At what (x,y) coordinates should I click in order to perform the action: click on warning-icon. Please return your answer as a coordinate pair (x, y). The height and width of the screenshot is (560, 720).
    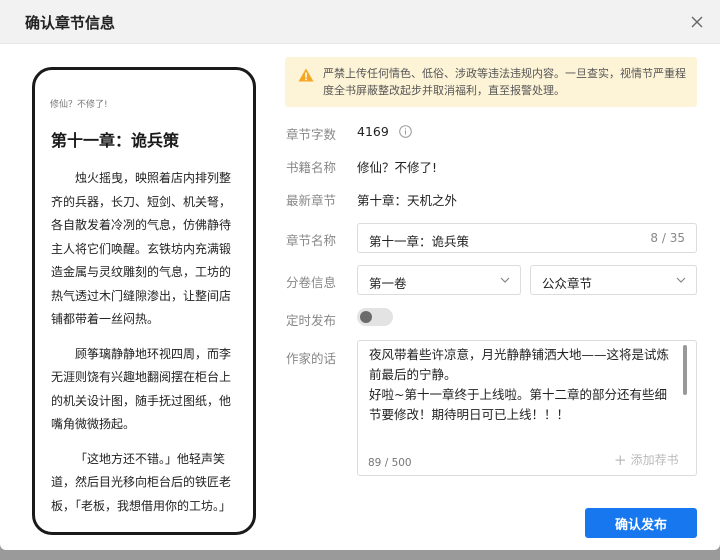
    Looking at the image, I should click on (306, 75).